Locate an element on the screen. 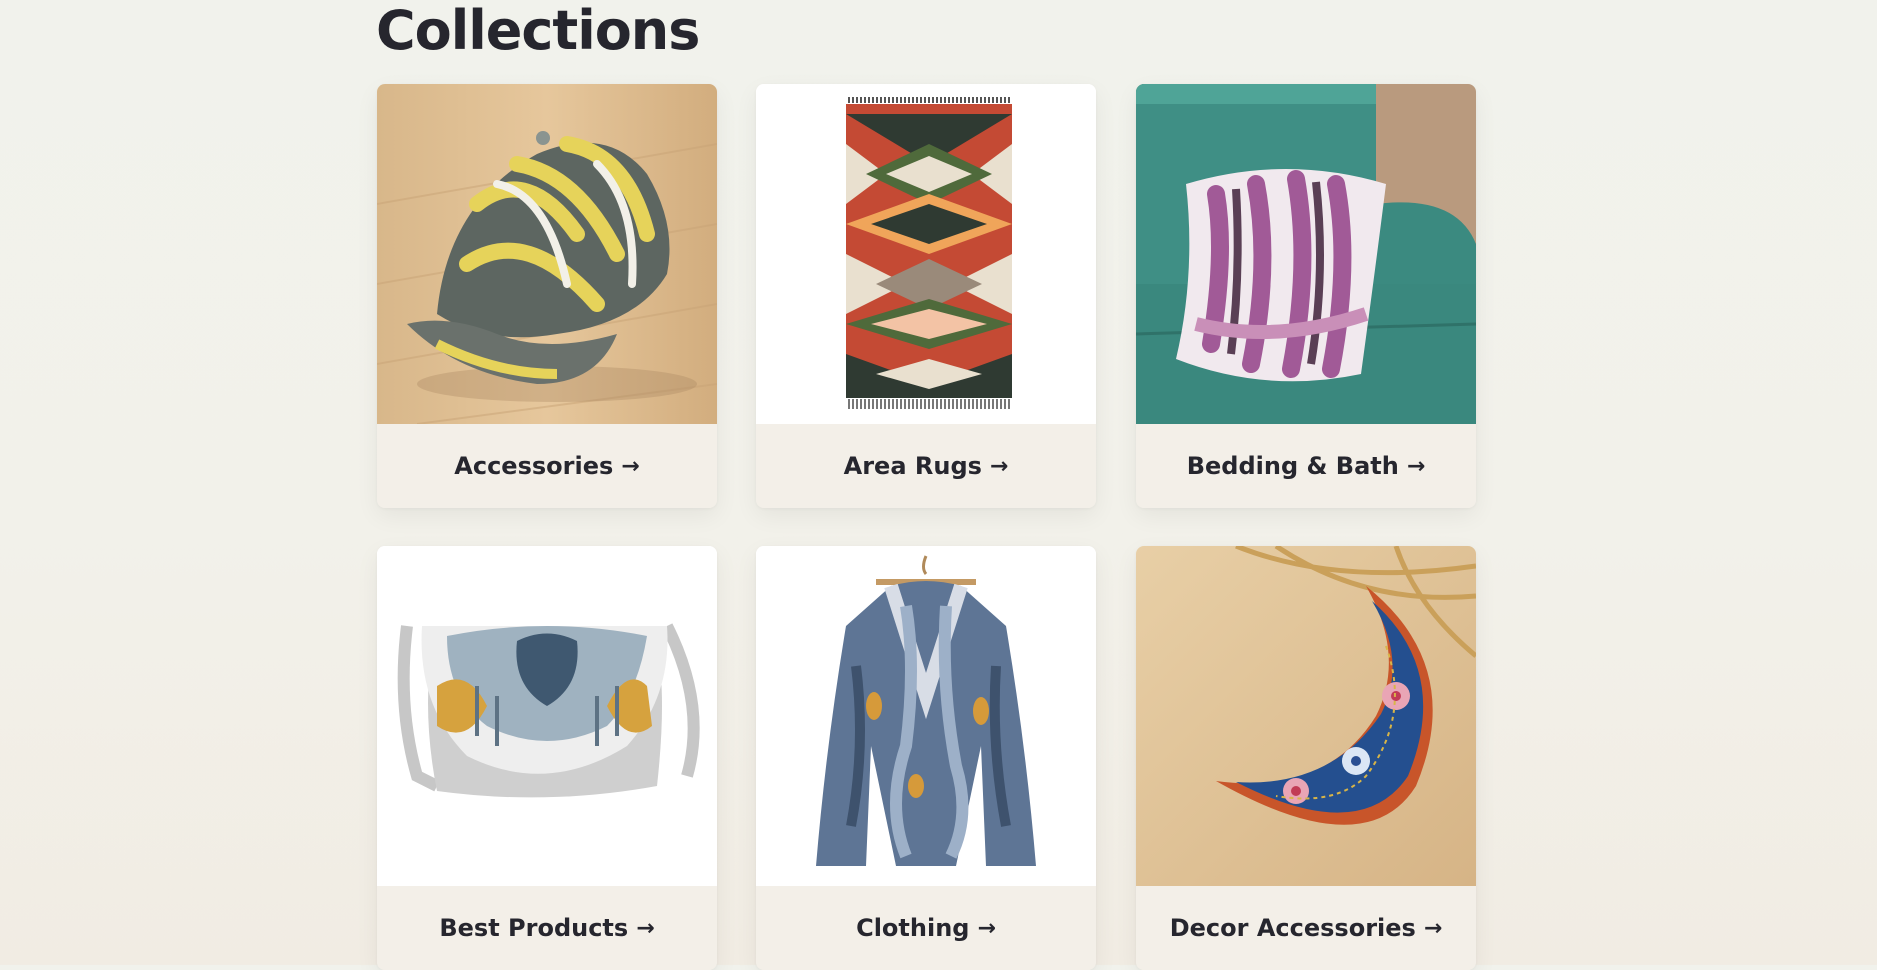 The width and height of the screenshot is (1877, 970). best-products-image is located at coordinates (547, 716).